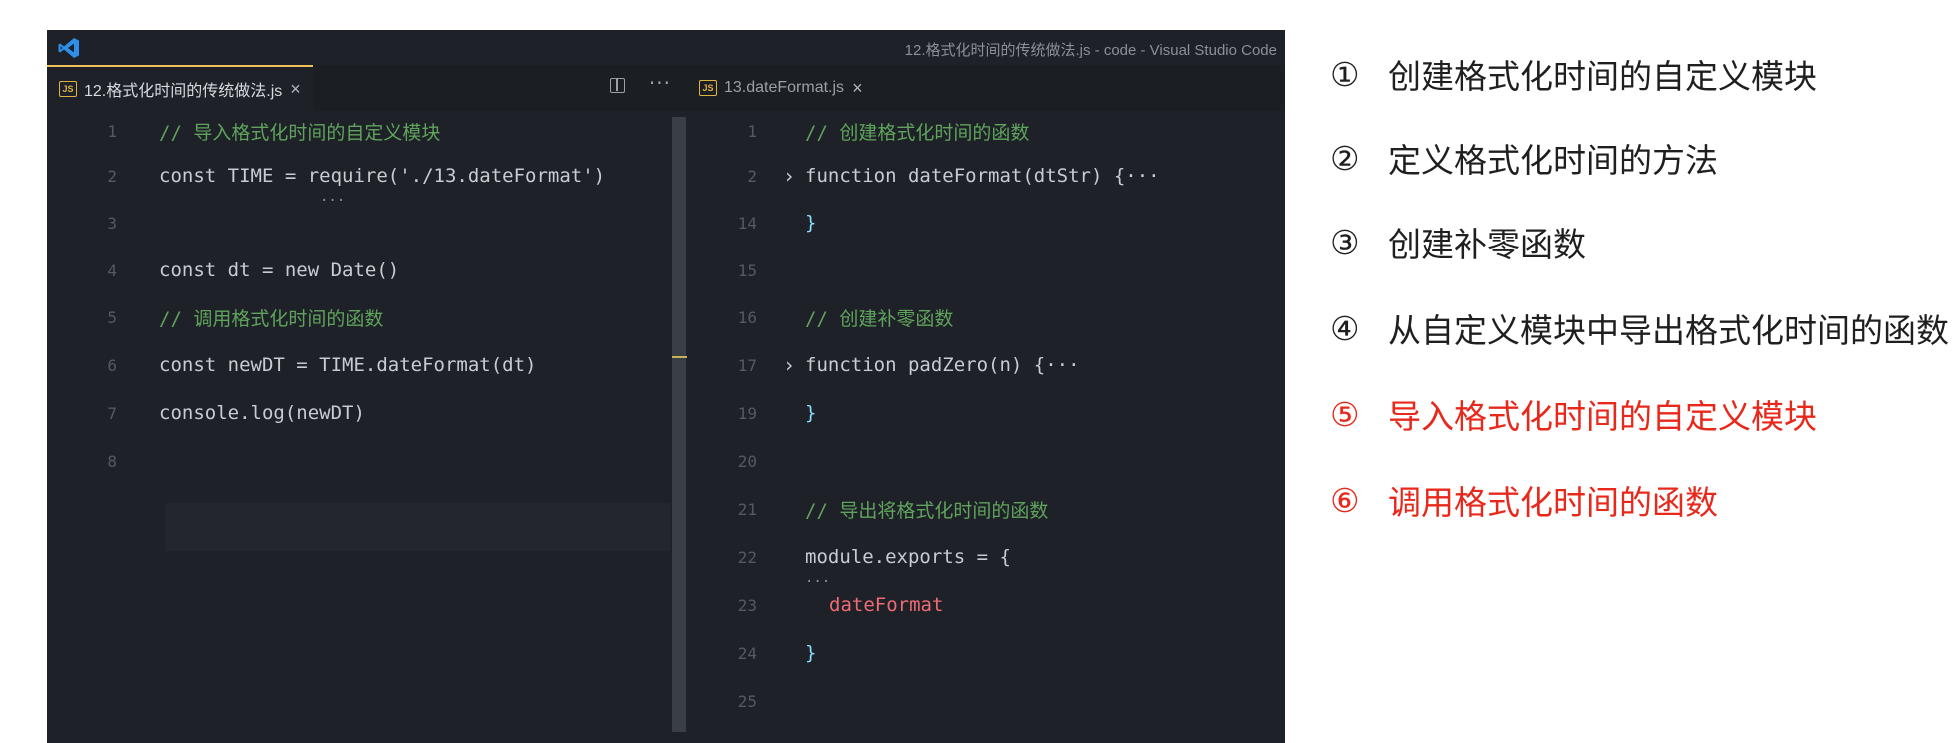 This screenshot has height=743, width=1958. I want to click on line-number: 5, so click(112, 317).